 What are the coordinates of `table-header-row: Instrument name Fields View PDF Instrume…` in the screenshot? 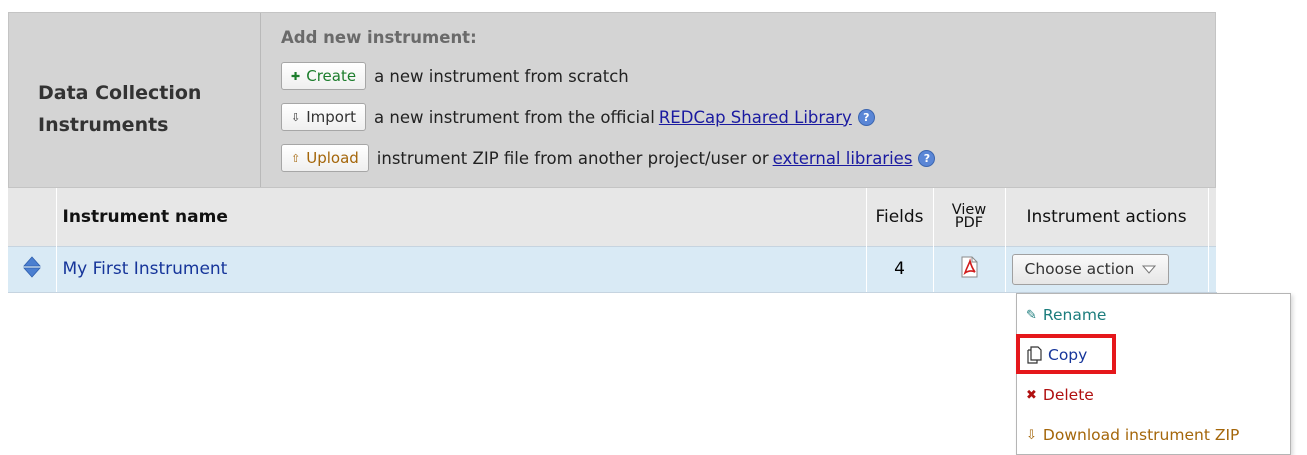 It's located at (612, 217).